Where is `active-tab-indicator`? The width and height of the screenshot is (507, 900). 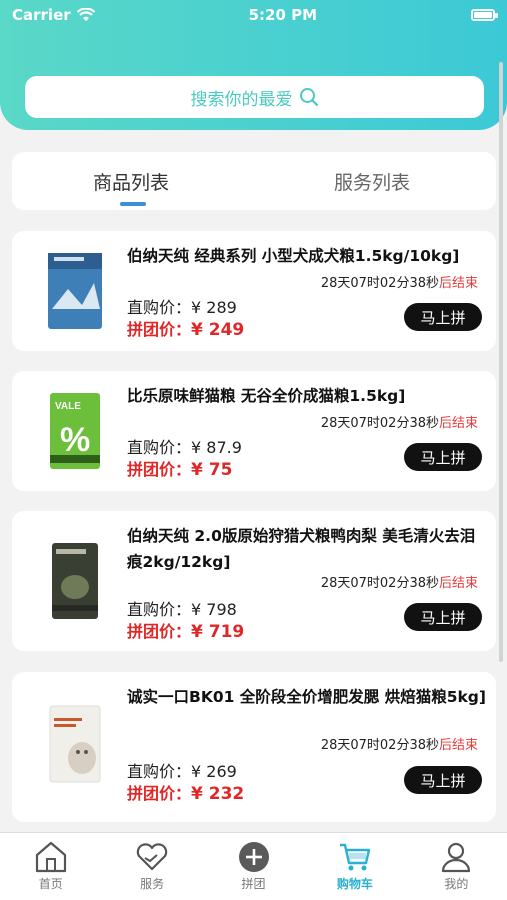 active-tab-indicator is located at coordinates (133, 204).